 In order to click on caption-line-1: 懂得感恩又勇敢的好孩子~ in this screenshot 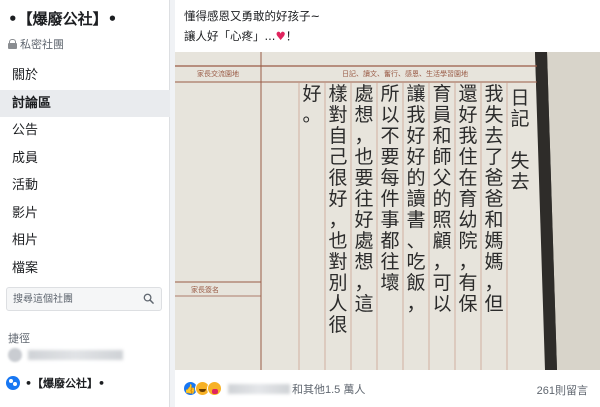, I will do `click(252, 16)`.